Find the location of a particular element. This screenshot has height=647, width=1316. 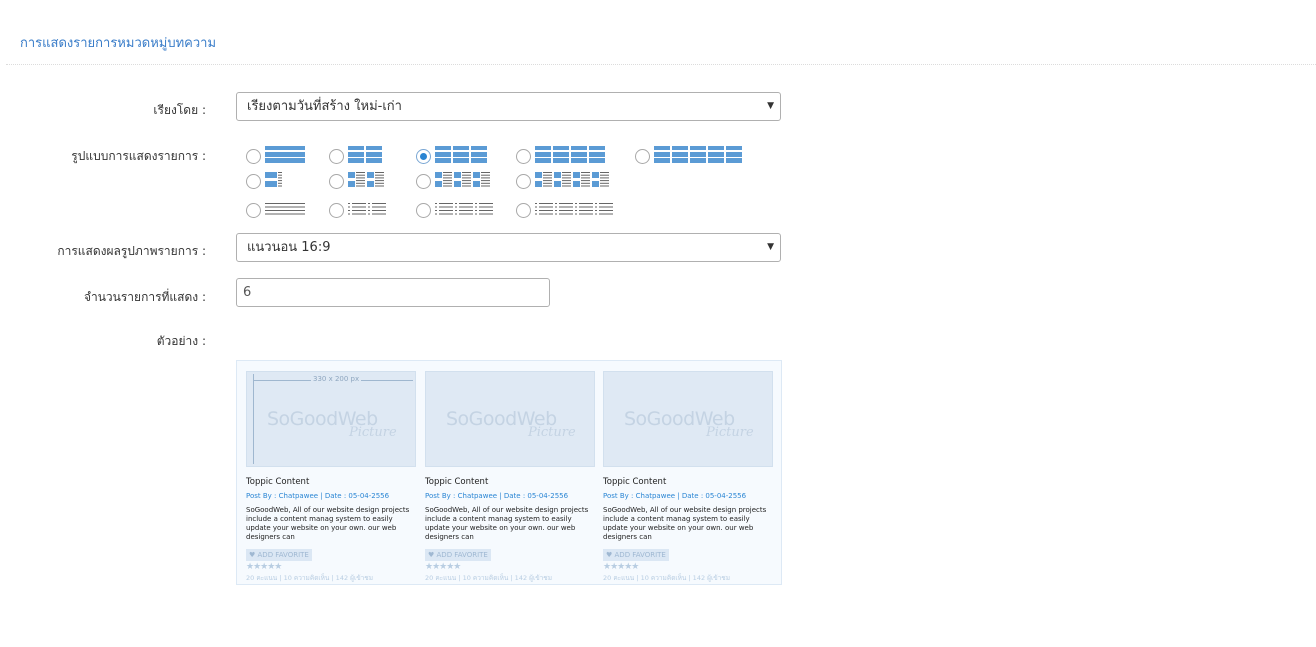

size-note: 330 x 200 px is located at coordinates (336, 379).